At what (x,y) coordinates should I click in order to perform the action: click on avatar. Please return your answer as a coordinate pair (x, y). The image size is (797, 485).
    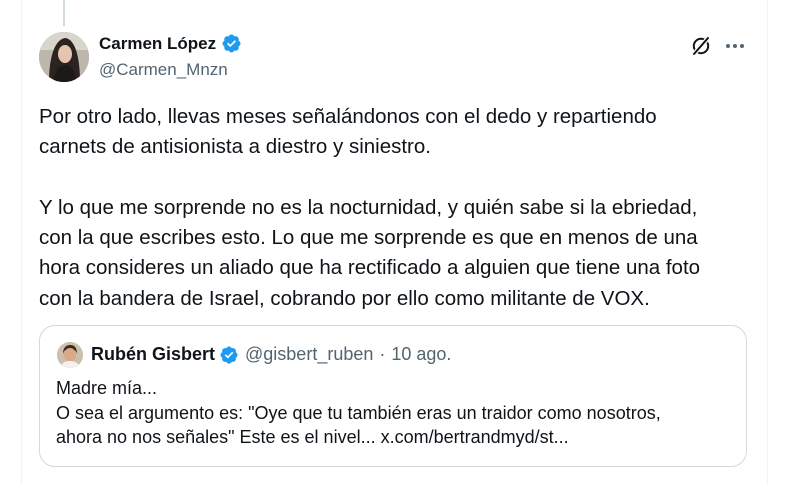
    Looking at the image, I should click on (64, 57).